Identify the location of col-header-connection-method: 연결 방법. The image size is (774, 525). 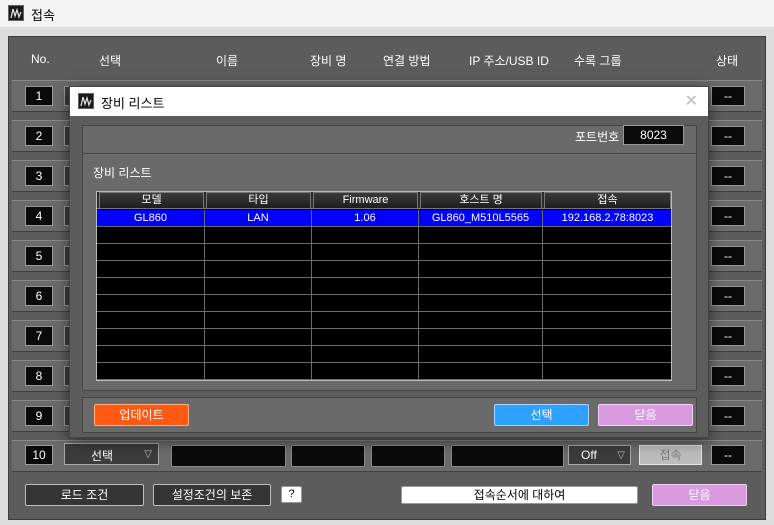
(407, 61).